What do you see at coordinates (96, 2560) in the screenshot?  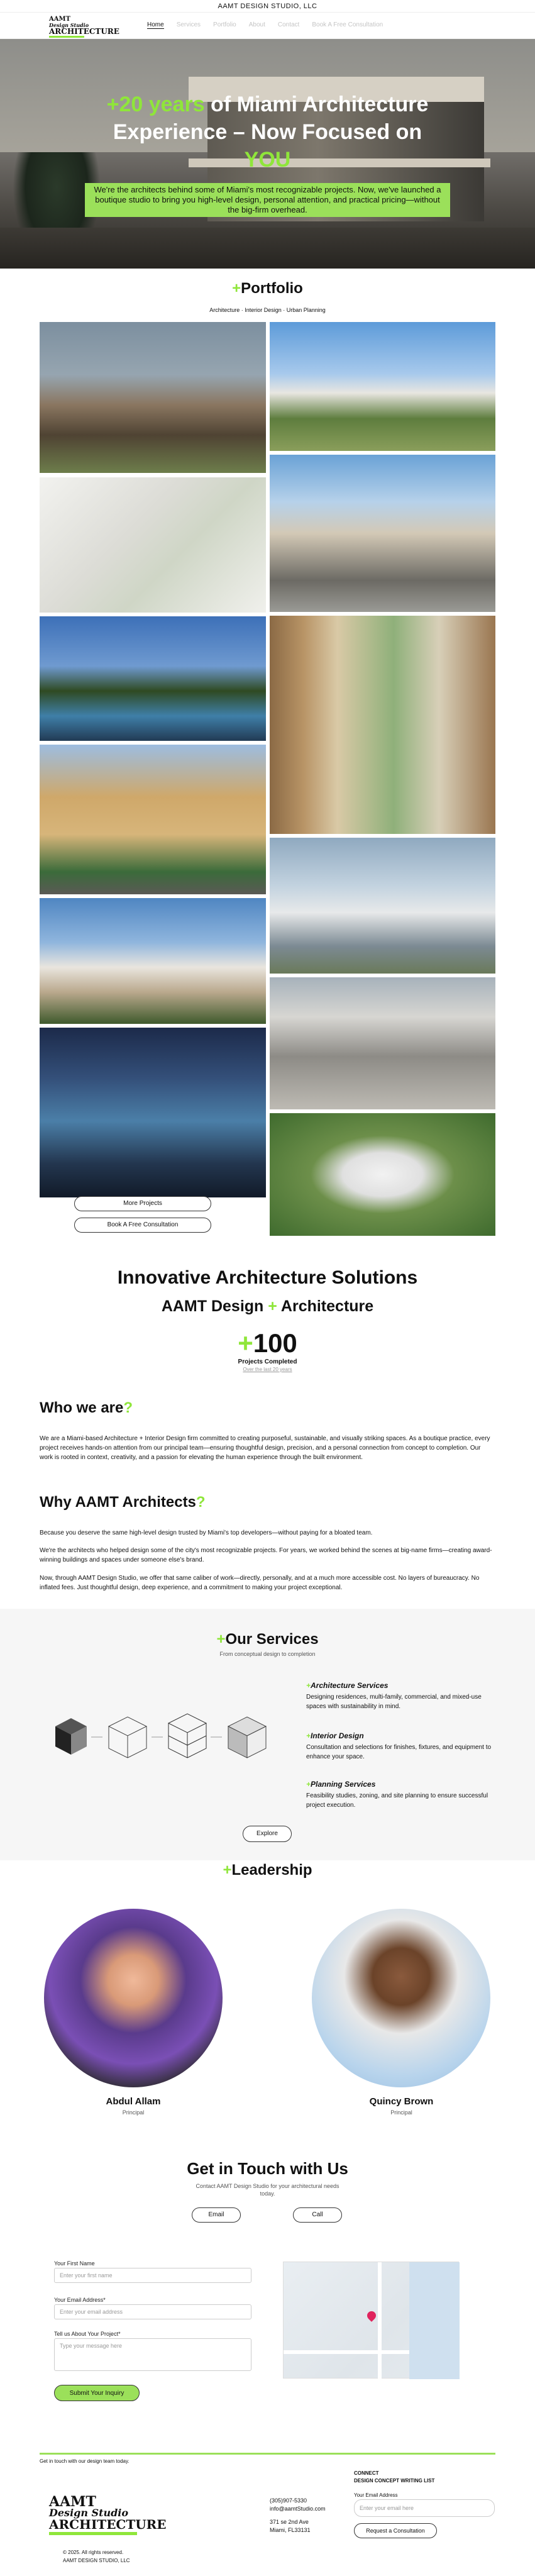 I see `footer-company: AAMT DESIGN STUDIO, LLC` at bounding box center [96, 2560].